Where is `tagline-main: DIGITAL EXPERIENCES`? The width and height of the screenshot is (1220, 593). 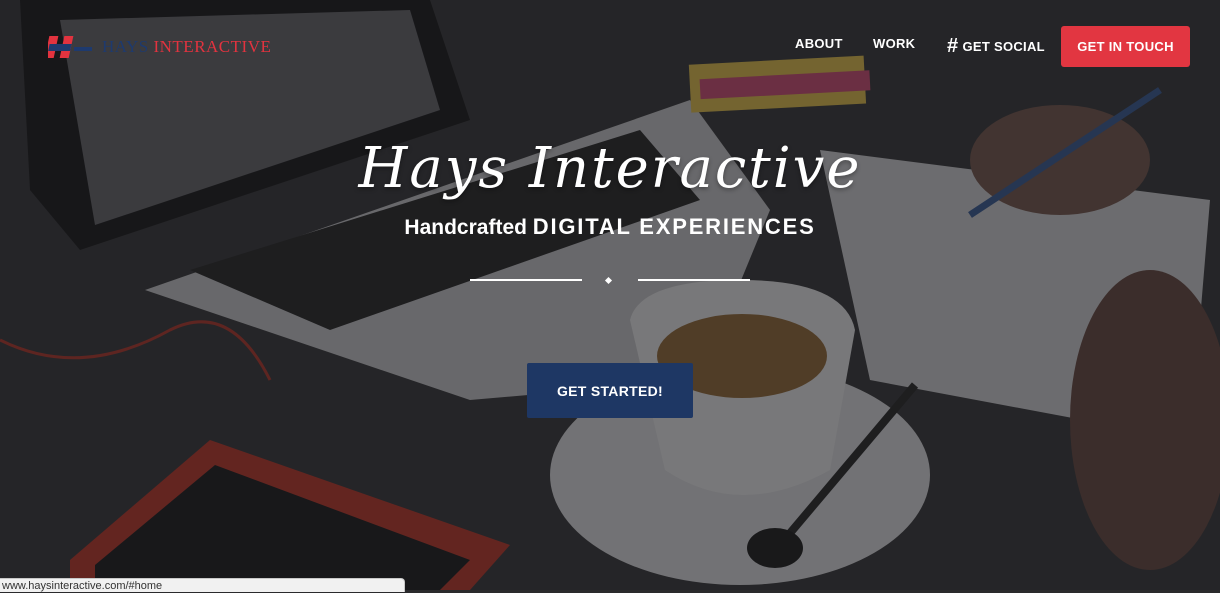
tagline-main: DIGITAL EXPERIENCES is located at coordinates (674, 226).